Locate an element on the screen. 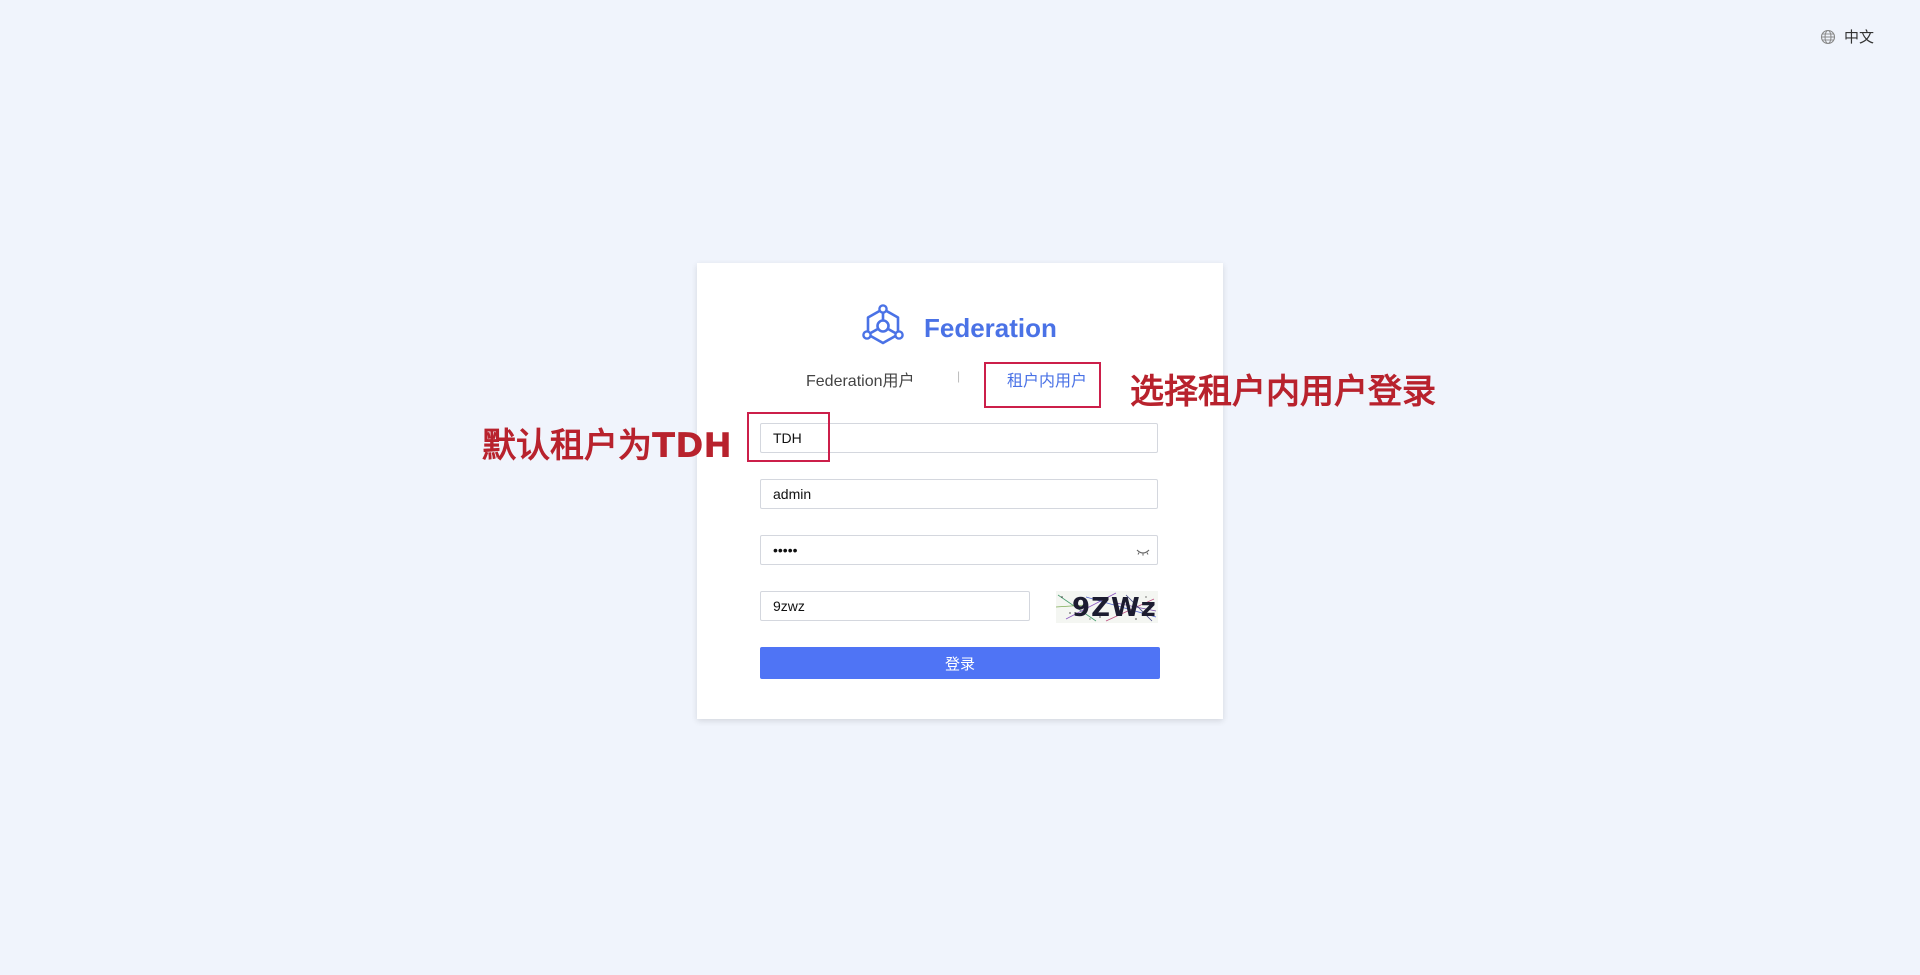 This screenshot has width=1920, height=975. brand-header: Federation is located at coordinates (958, 328).